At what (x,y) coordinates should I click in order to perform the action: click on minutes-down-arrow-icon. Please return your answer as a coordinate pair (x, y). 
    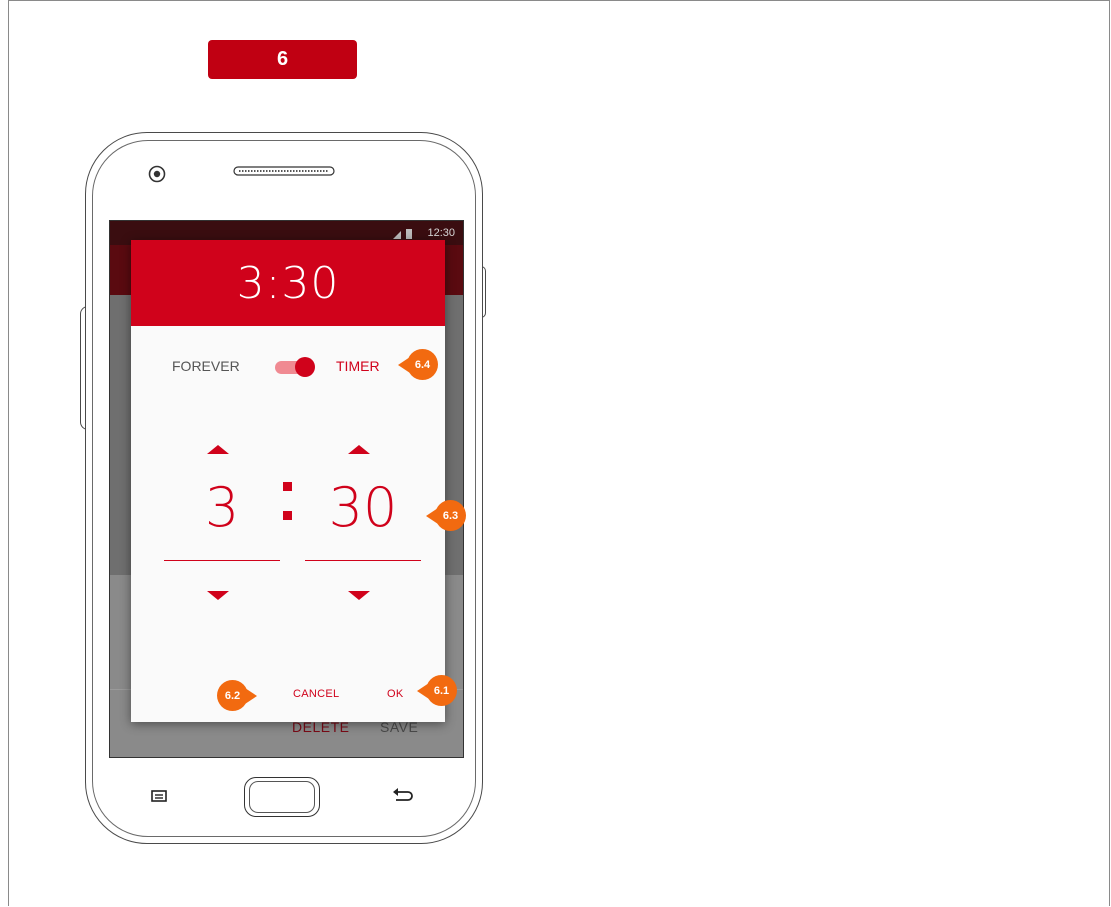
    Looking at the image, I should click on (359, 595).